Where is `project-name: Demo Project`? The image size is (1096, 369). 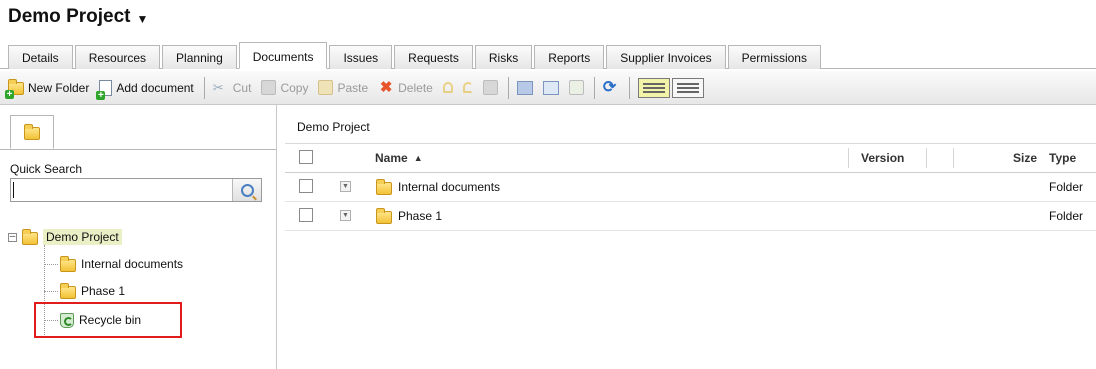 project-name: Demo Project is located at coordinates (69, 16).